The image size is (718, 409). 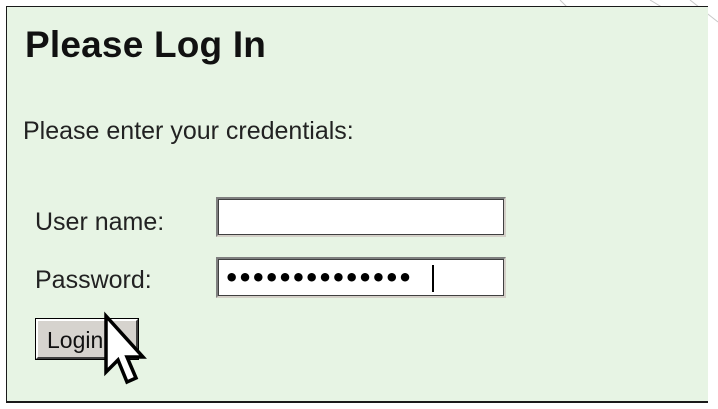 I want to click on page-title: Please Log In, so click(x=146, y=44).